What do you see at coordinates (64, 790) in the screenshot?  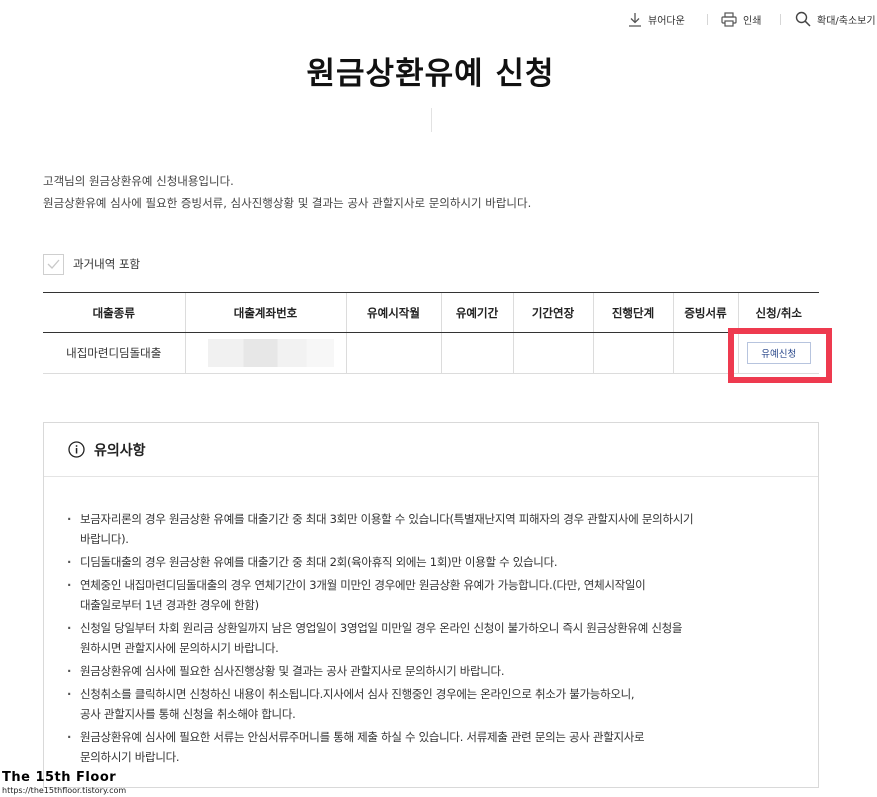 I see `watermark-url: https://the15thfloor.tistory.com` at bounding box center [64, 790].